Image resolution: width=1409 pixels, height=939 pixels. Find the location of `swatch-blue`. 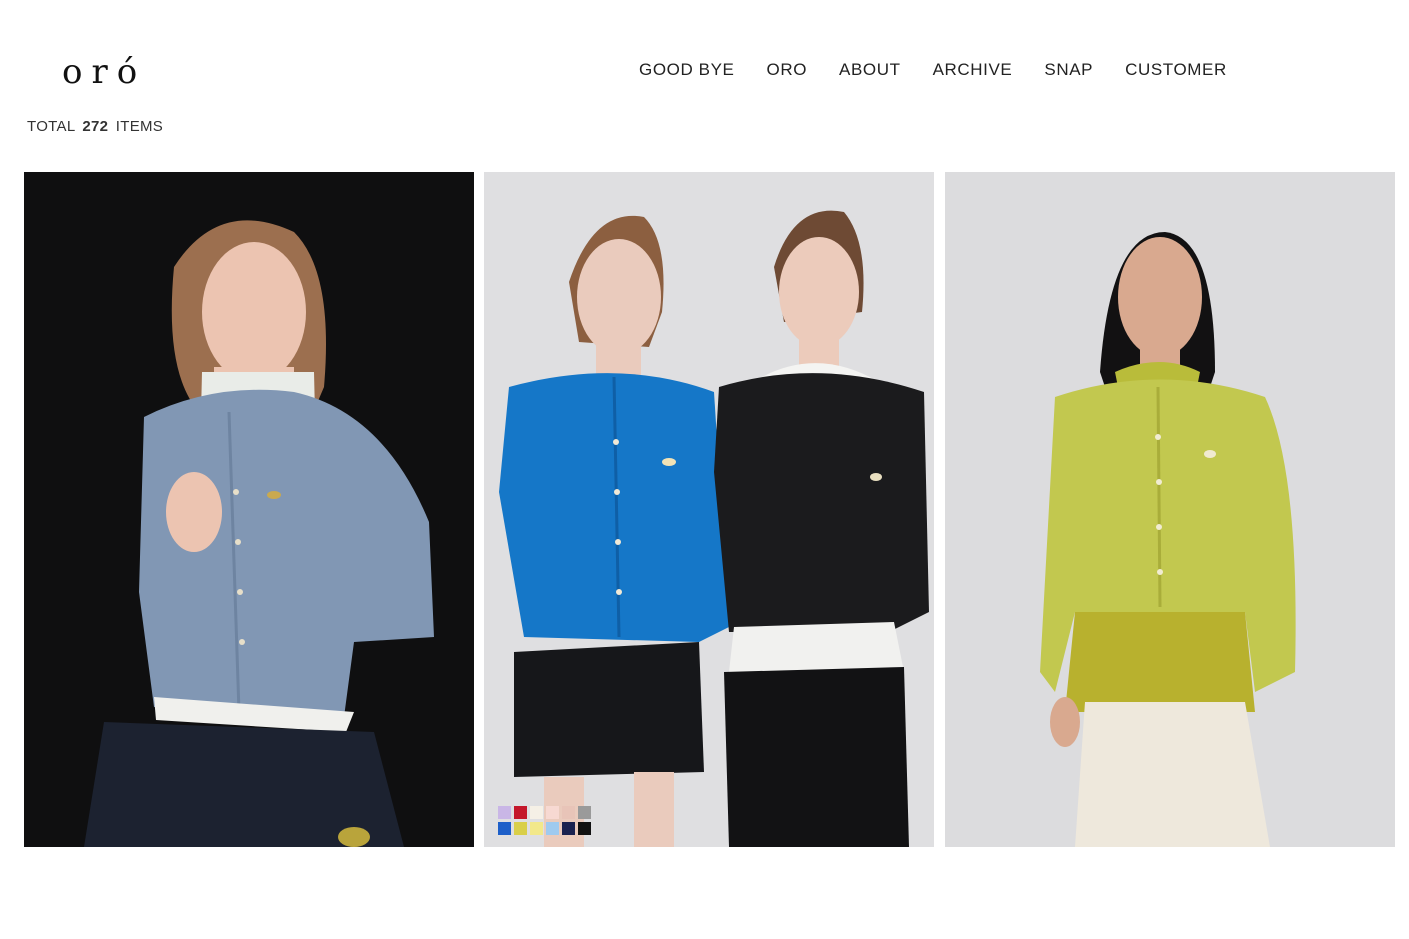

swatch-blue is located at coordinates (504, 828).